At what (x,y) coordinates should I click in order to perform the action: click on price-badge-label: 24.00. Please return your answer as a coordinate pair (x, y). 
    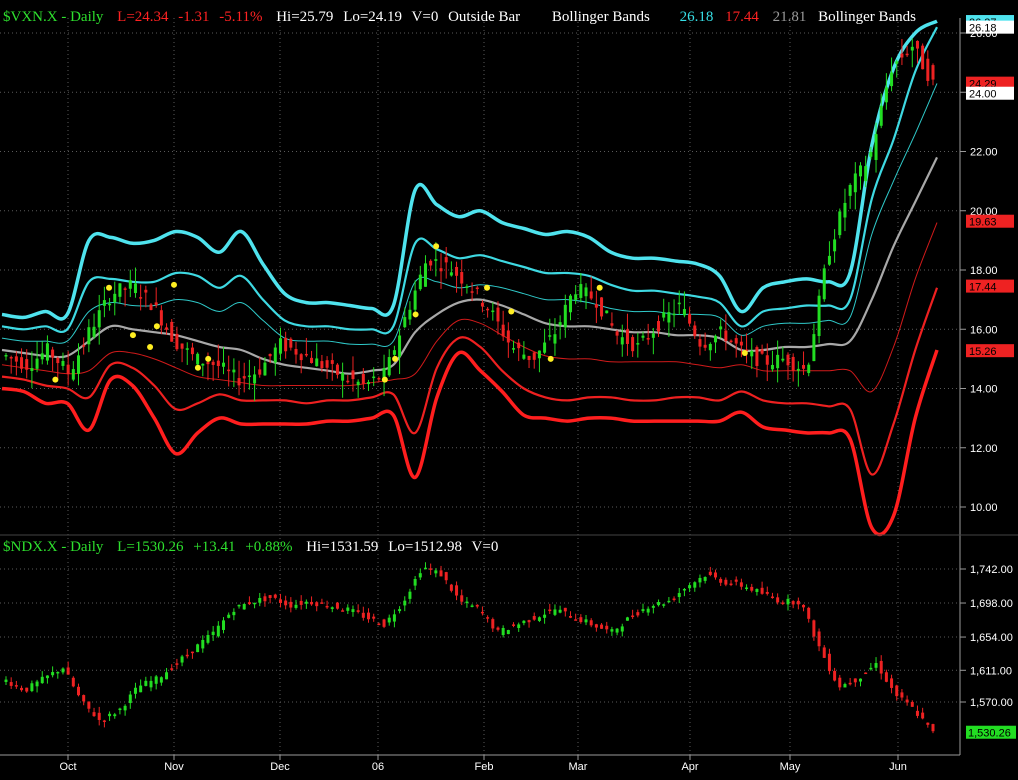
    Looking at the image, I should click on (983, 95).